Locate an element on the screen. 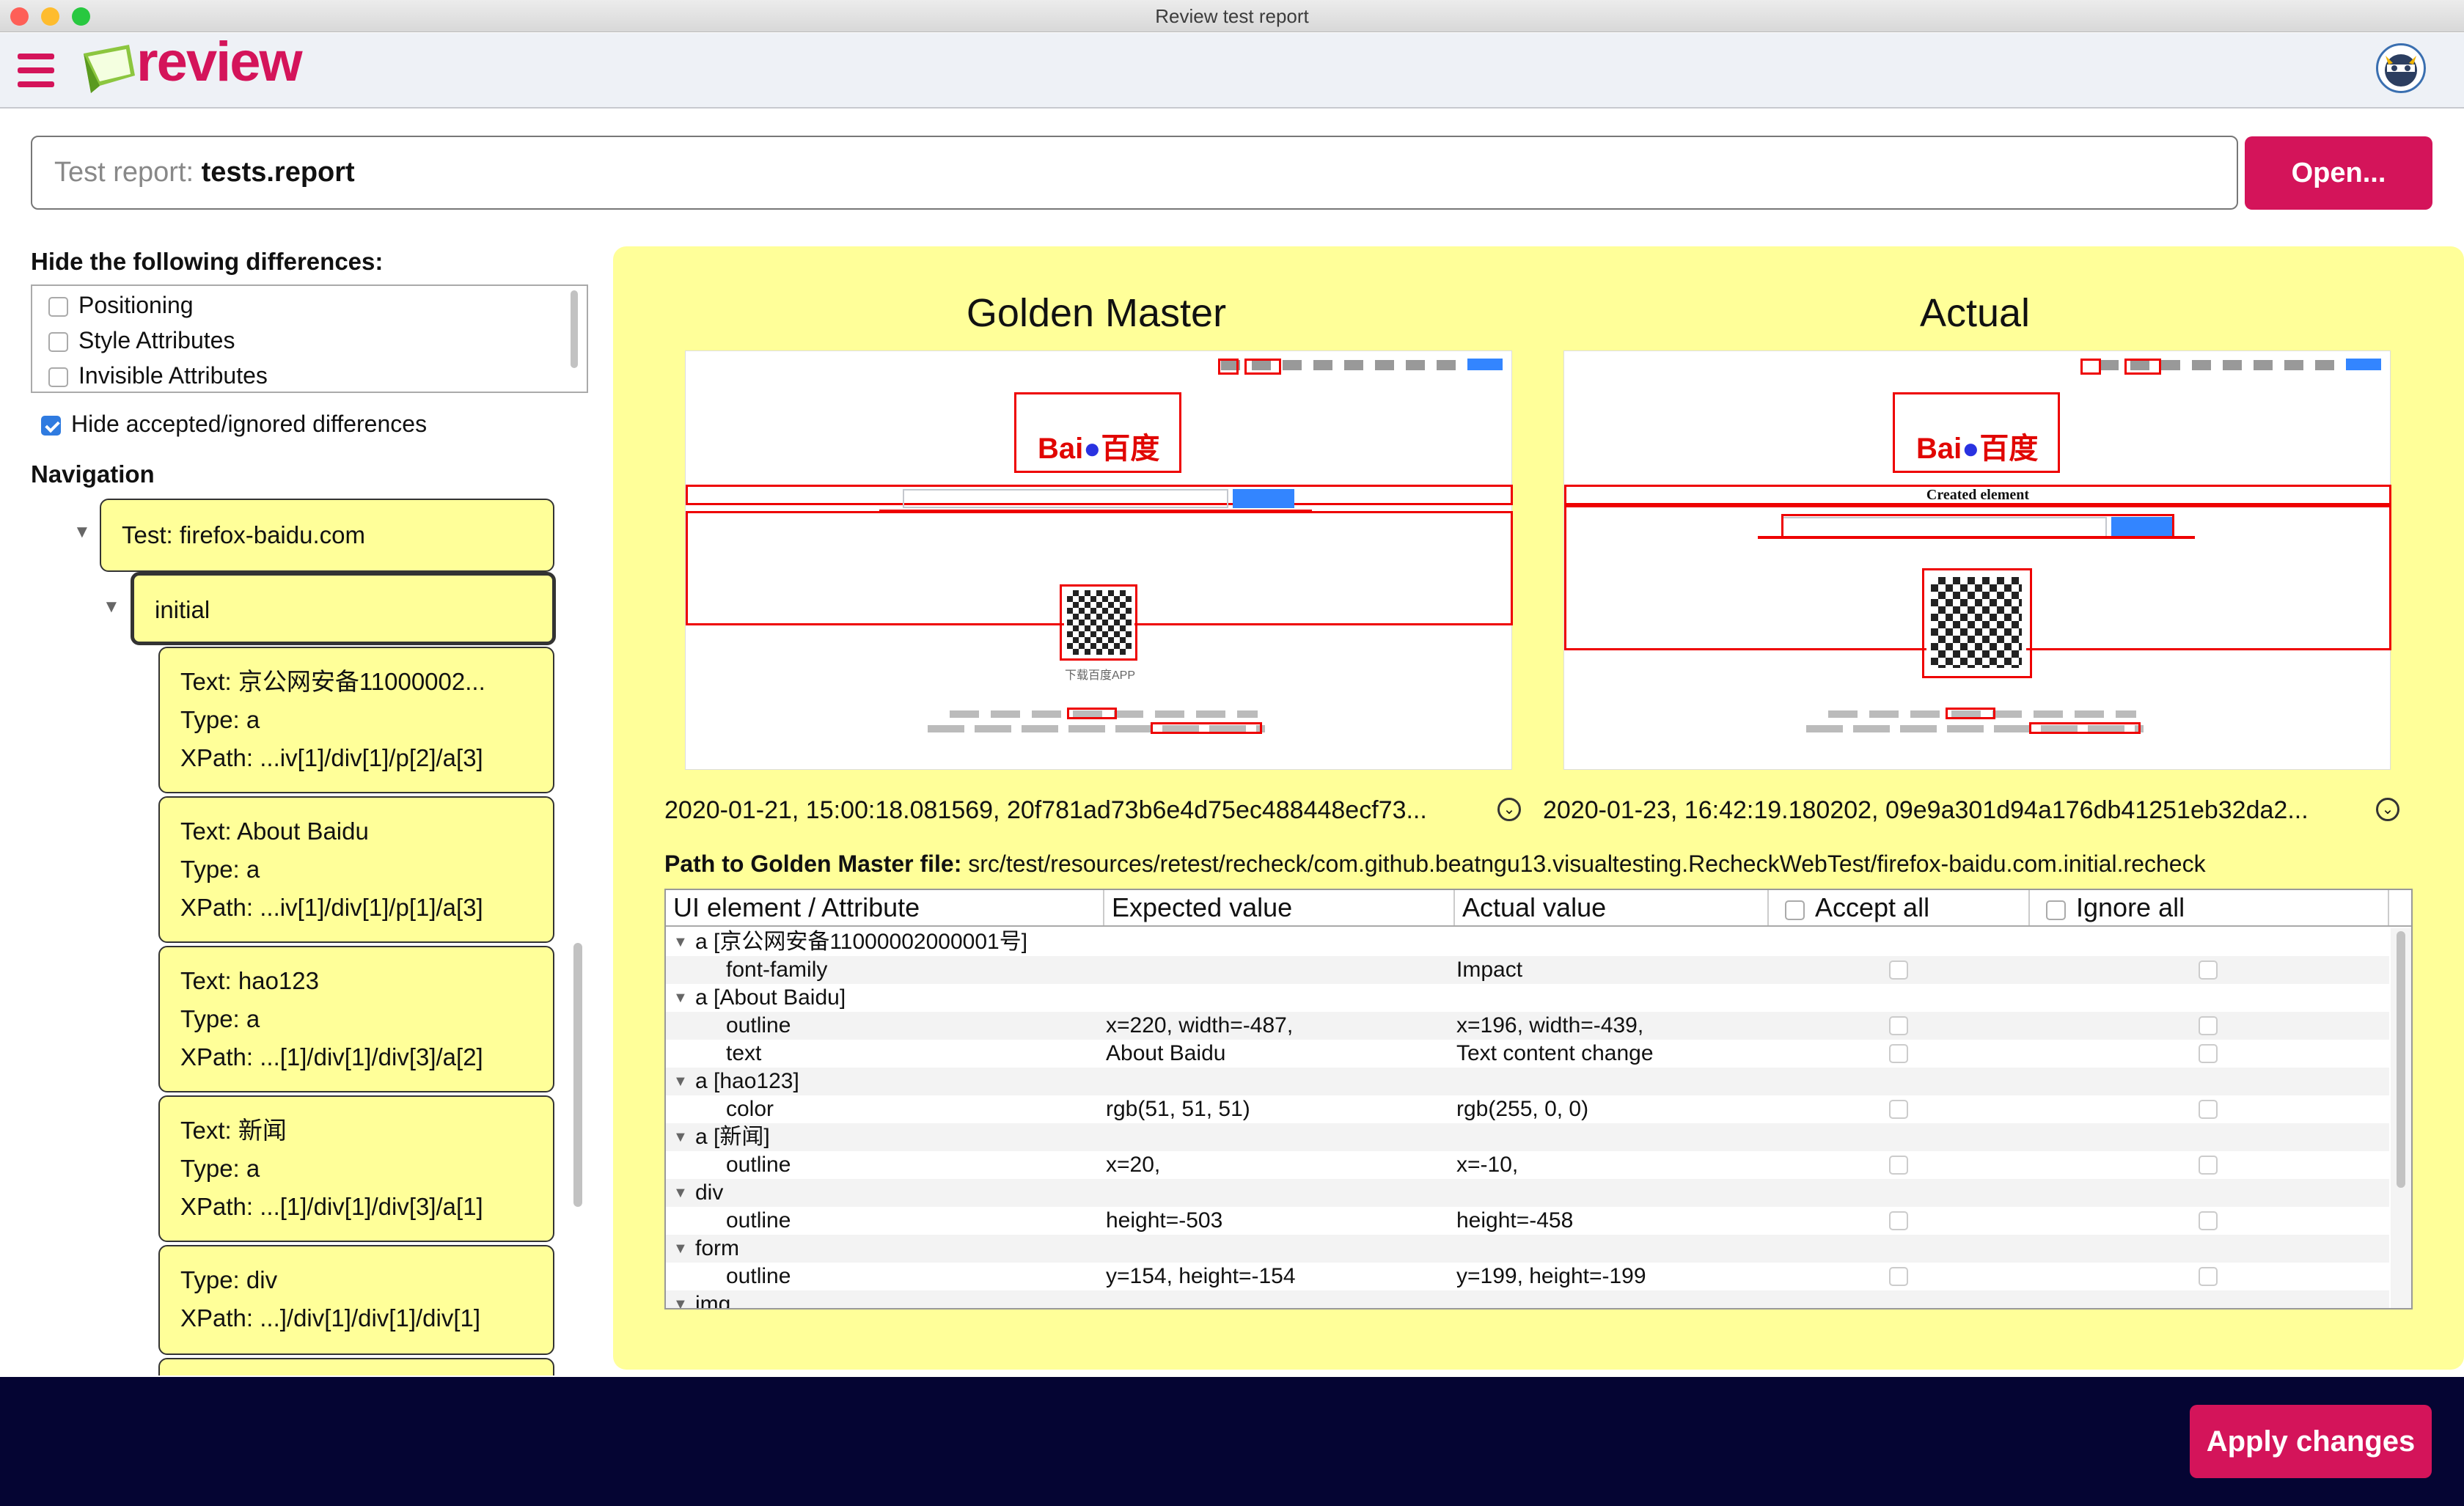 The width and height of the screenshot is (2464, 1506). column-header-element: UI element / Attribute is located at coordinates (885, 907).